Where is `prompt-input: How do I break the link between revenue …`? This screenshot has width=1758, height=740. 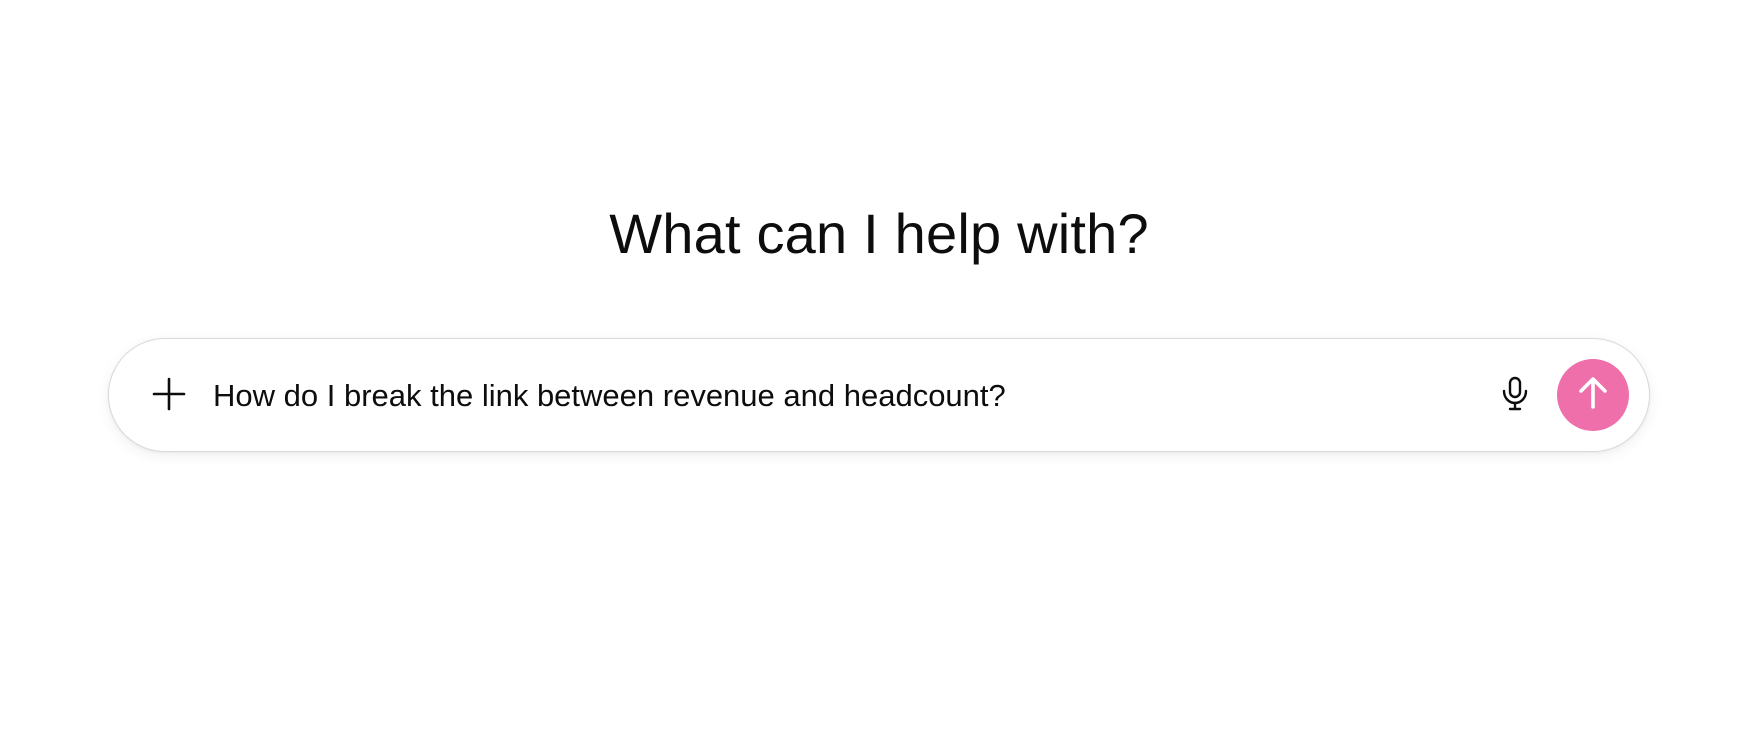 prompt-input: How do I break the link between revenue … is located at coordinates (609, 396).